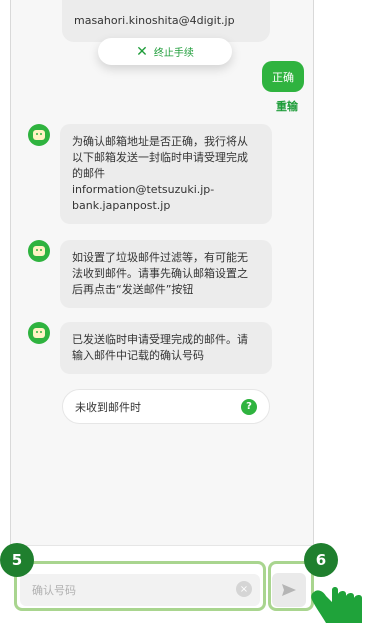 The width and height of the screenshot is (374, 623). I want to click on bot-message-line: 以下邮箱发送一封临时申请受理完成, so click(160, 157).